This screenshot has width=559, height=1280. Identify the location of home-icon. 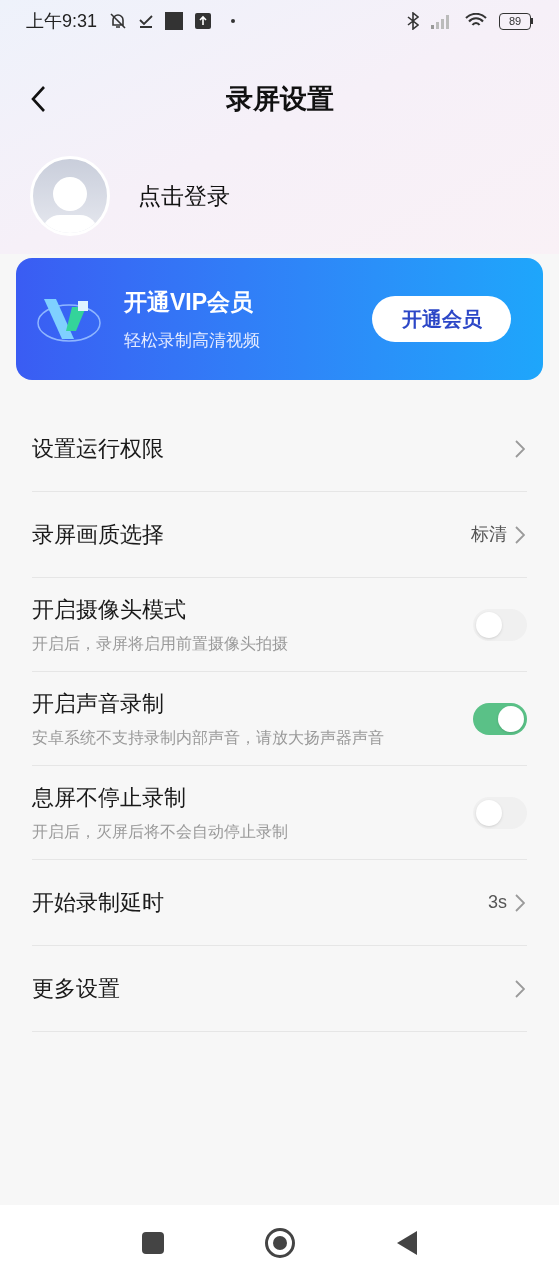
(279, 1242).